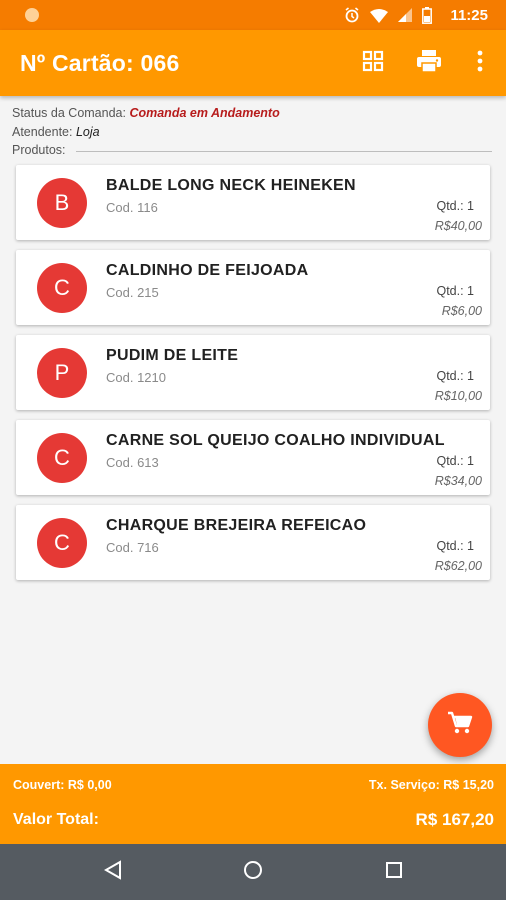  I want to click on product-avatar: P, so click(62, 373).